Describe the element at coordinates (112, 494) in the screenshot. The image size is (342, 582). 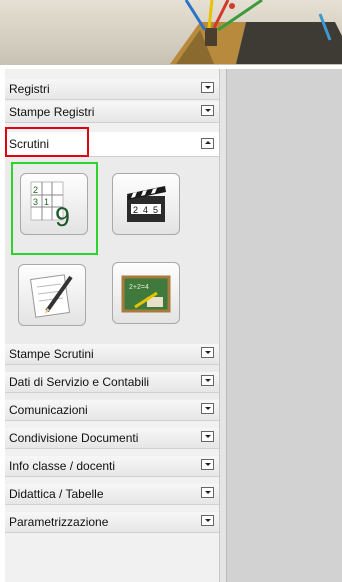
I see `sidebar-item-didattica-tabelle: Didattica / Tabelle` at that location.